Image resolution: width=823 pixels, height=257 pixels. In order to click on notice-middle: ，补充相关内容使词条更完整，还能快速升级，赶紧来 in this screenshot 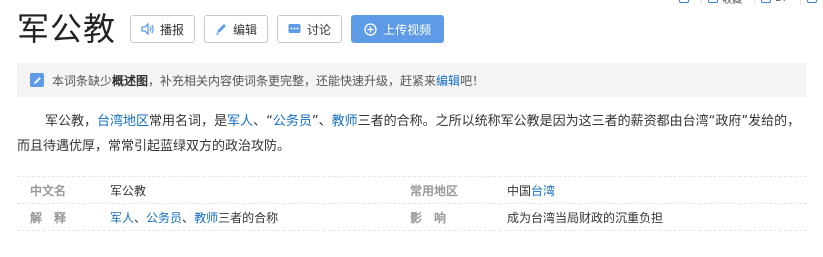, I will do `click(292, 80)`.